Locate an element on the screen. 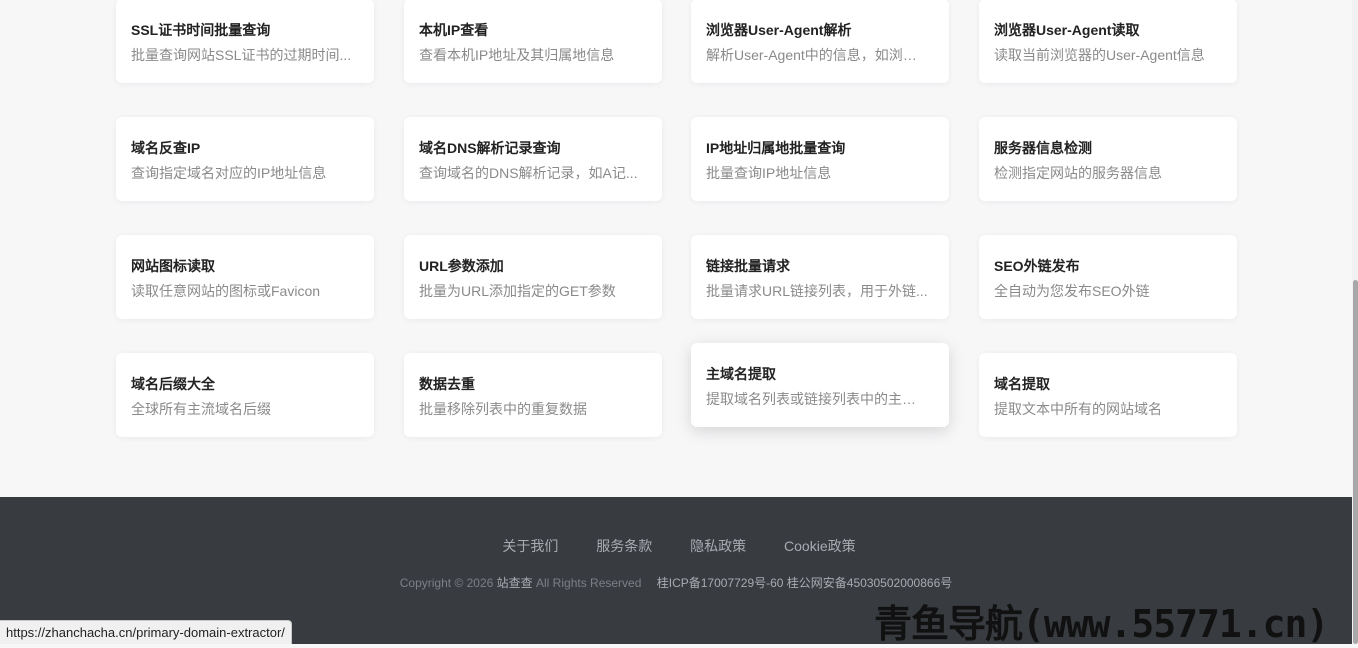 The height and width of the screenshot is (648, 1358). card-desc: 读取任意网站的图标或Favicon is located at coordinates (226, 291).